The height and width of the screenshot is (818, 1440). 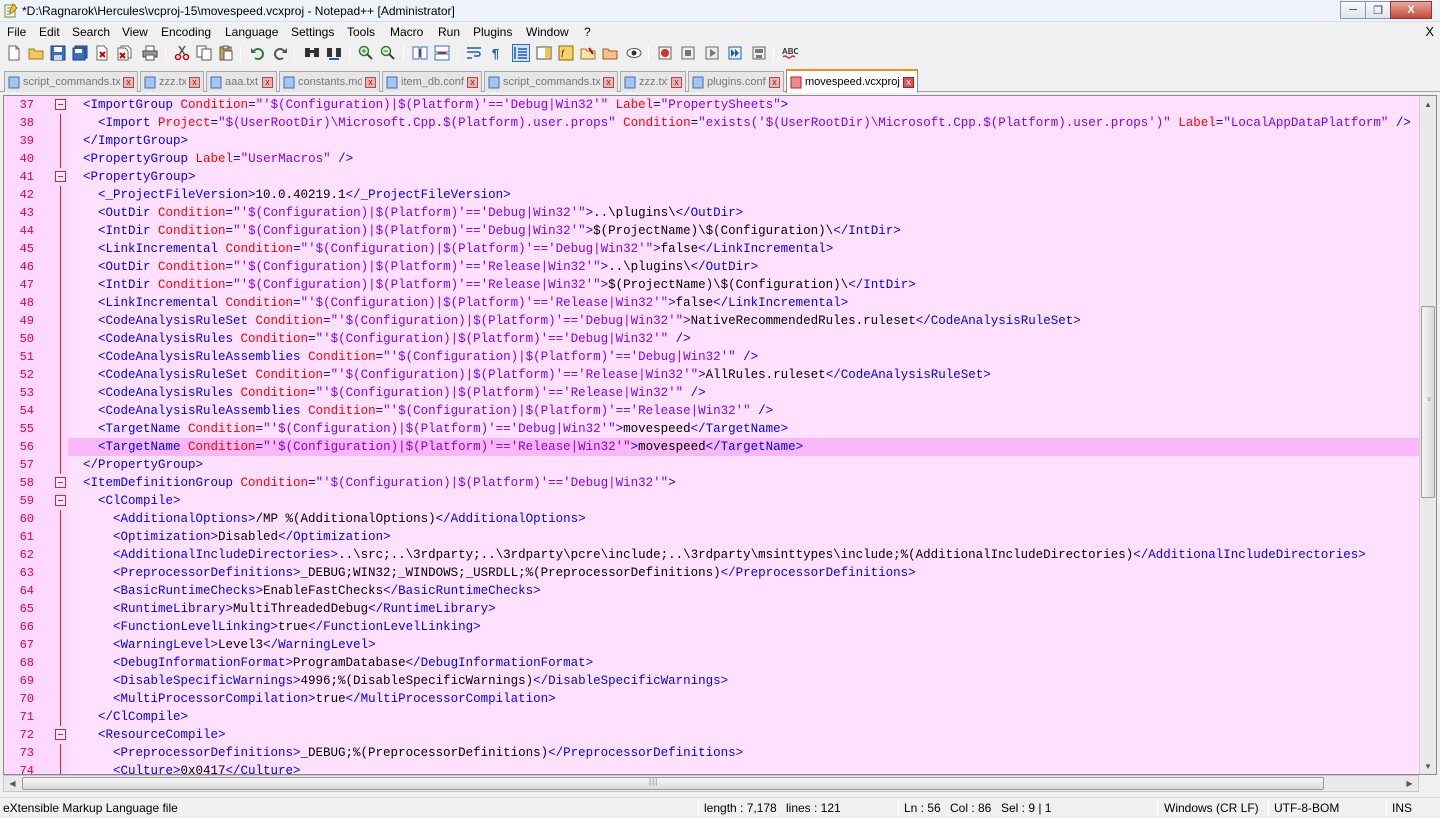 What do you see at coordinates (71, 81) in the screenshot?
I see `tab-script-commands: script_commands.txt x` at bounding box center [71, 81].